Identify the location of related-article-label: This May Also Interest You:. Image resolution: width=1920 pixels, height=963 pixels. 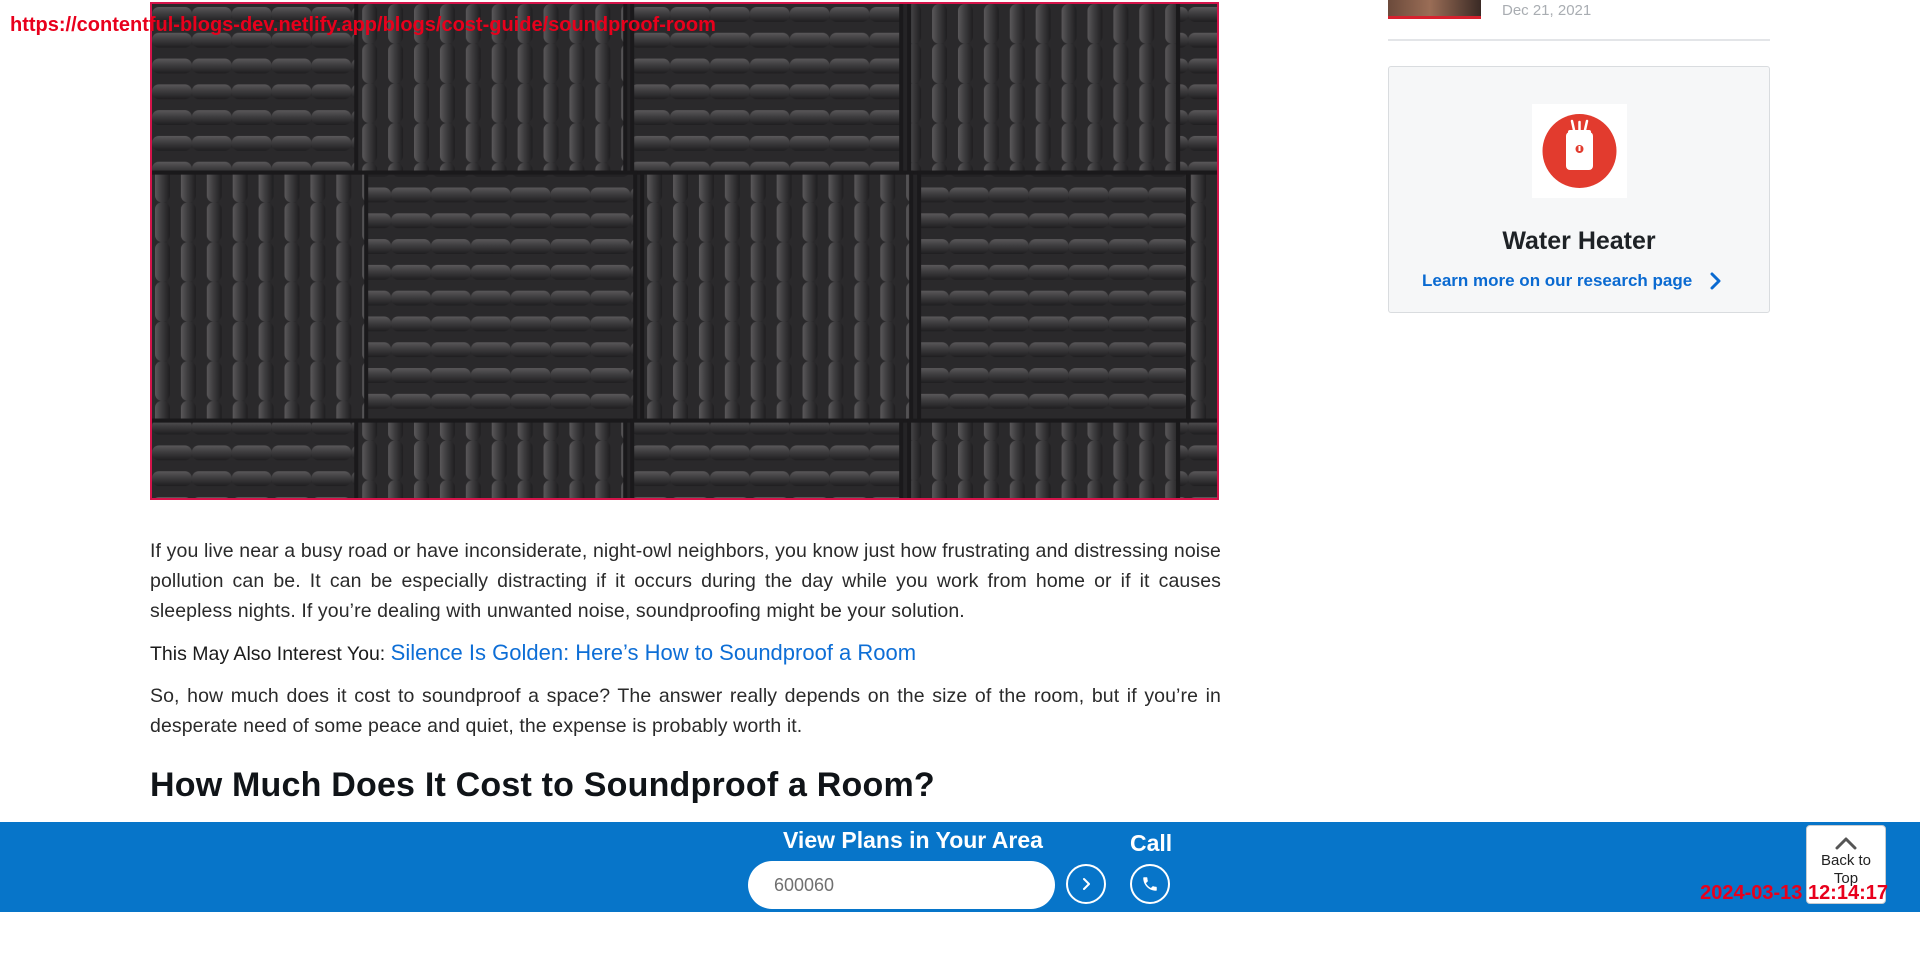
(268, 654).